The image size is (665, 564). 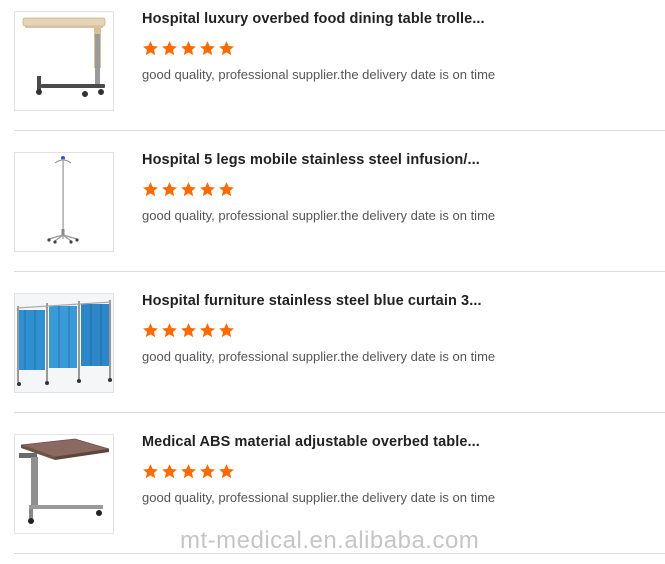 What do you see at coordinates (330, 540) in the screenshot?
I see `watermark: mt-medical.en.alibaba.com` at bounding box center [330, 540].